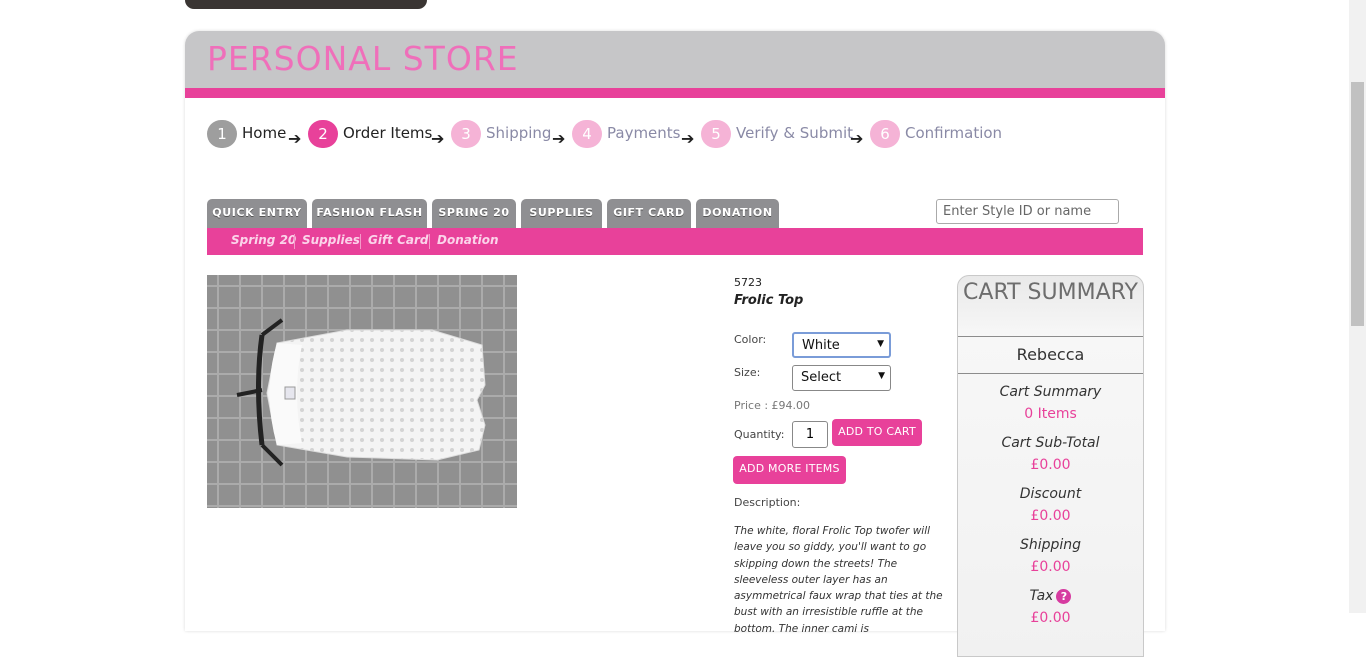  What do you see at coordinates (767, 502) in the screenshot?
I see `description-label: Description:` at bounding box center [767, 502].